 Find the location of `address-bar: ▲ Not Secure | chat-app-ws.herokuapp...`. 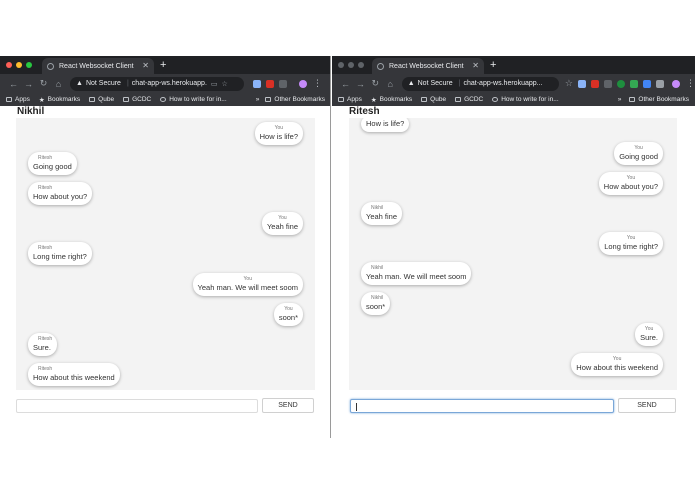

address-bar: ▲ Not Secure | chat-app-ws.herokuapp... is located at coordinates (480, 83).